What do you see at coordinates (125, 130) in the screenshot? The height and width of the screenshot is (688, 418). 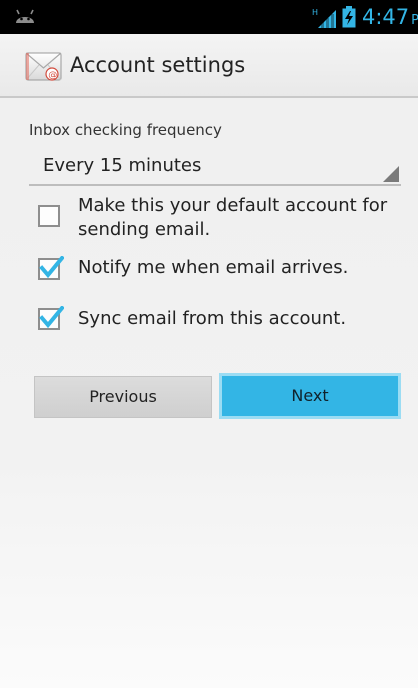 I see `frequency-label: Inbox checking frequency` at bounding box center [125, 130].